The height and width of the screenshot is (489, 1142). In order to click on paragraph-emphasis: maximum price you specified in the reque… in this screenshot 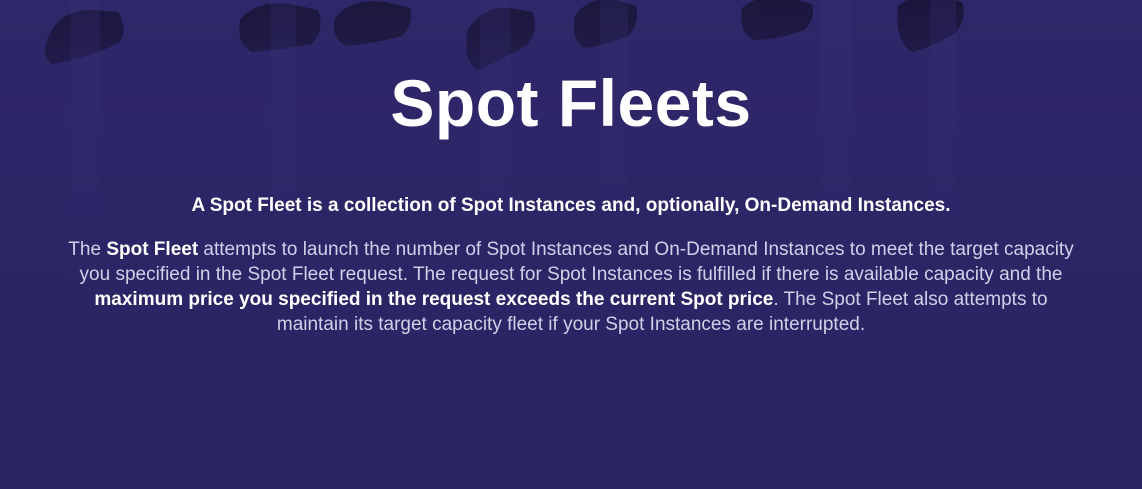, I will do `click(434, 299)`.